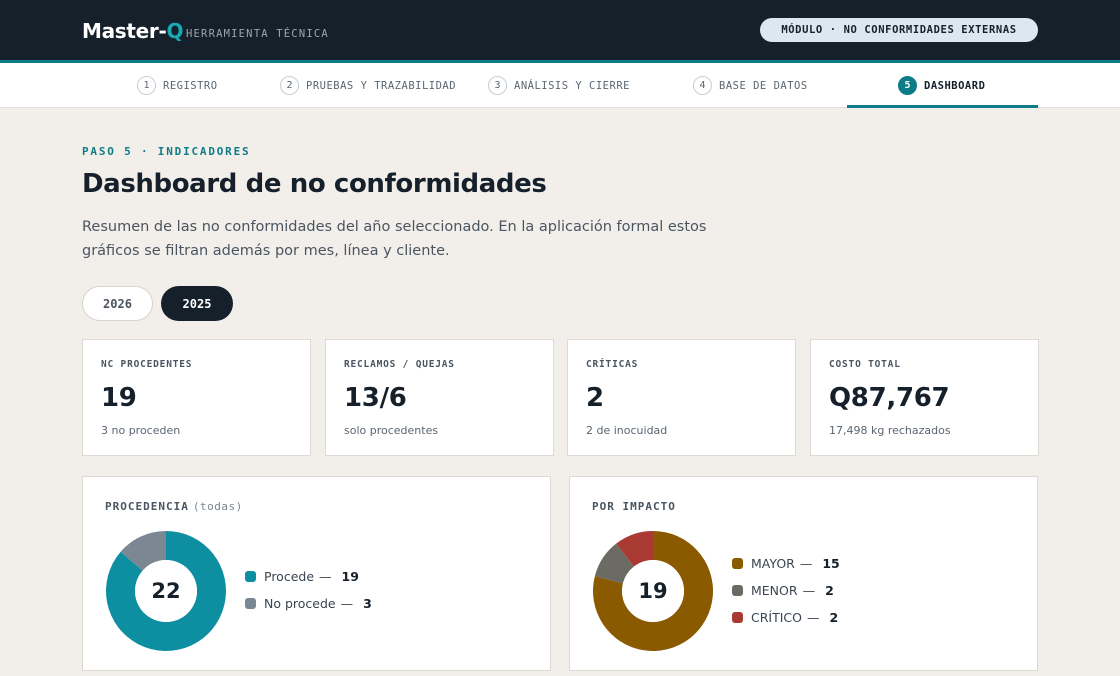  I want to click on legend-item: MAYOR — 15, so click(786, 563).